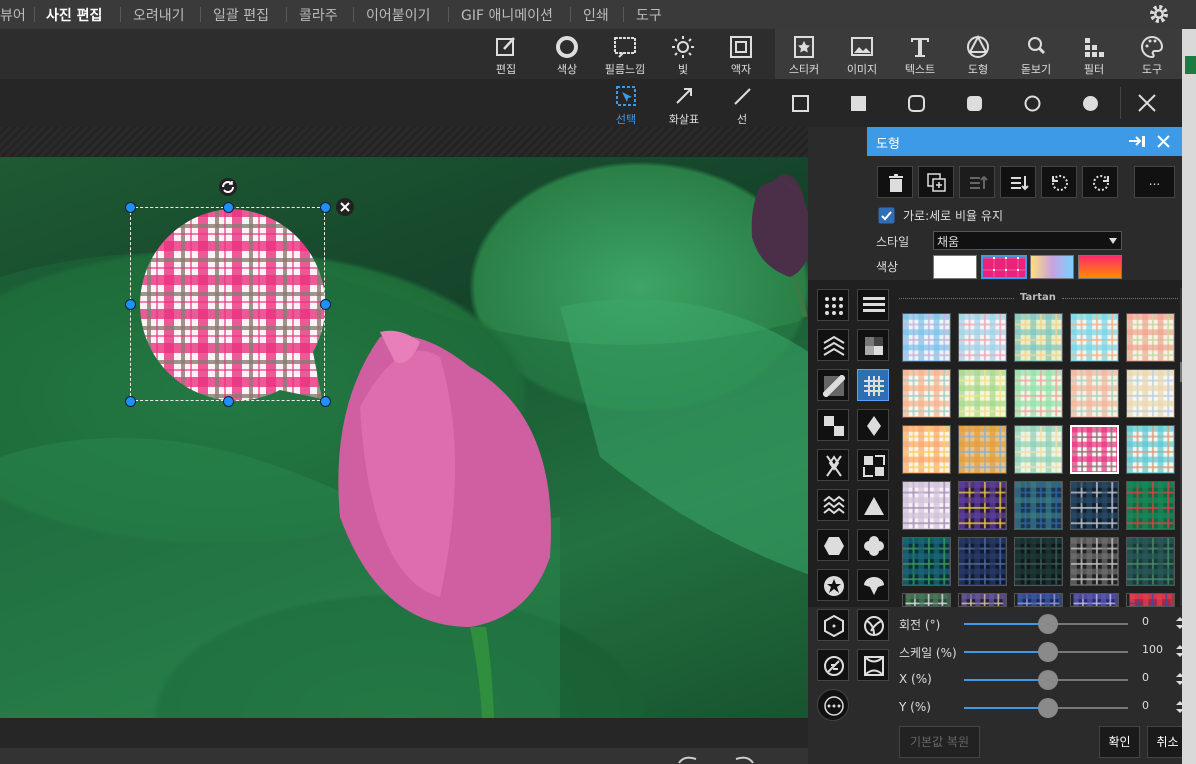  Describe the element at coordinates (833, 385) in the screenshot. I see `category-gradient` at that location.